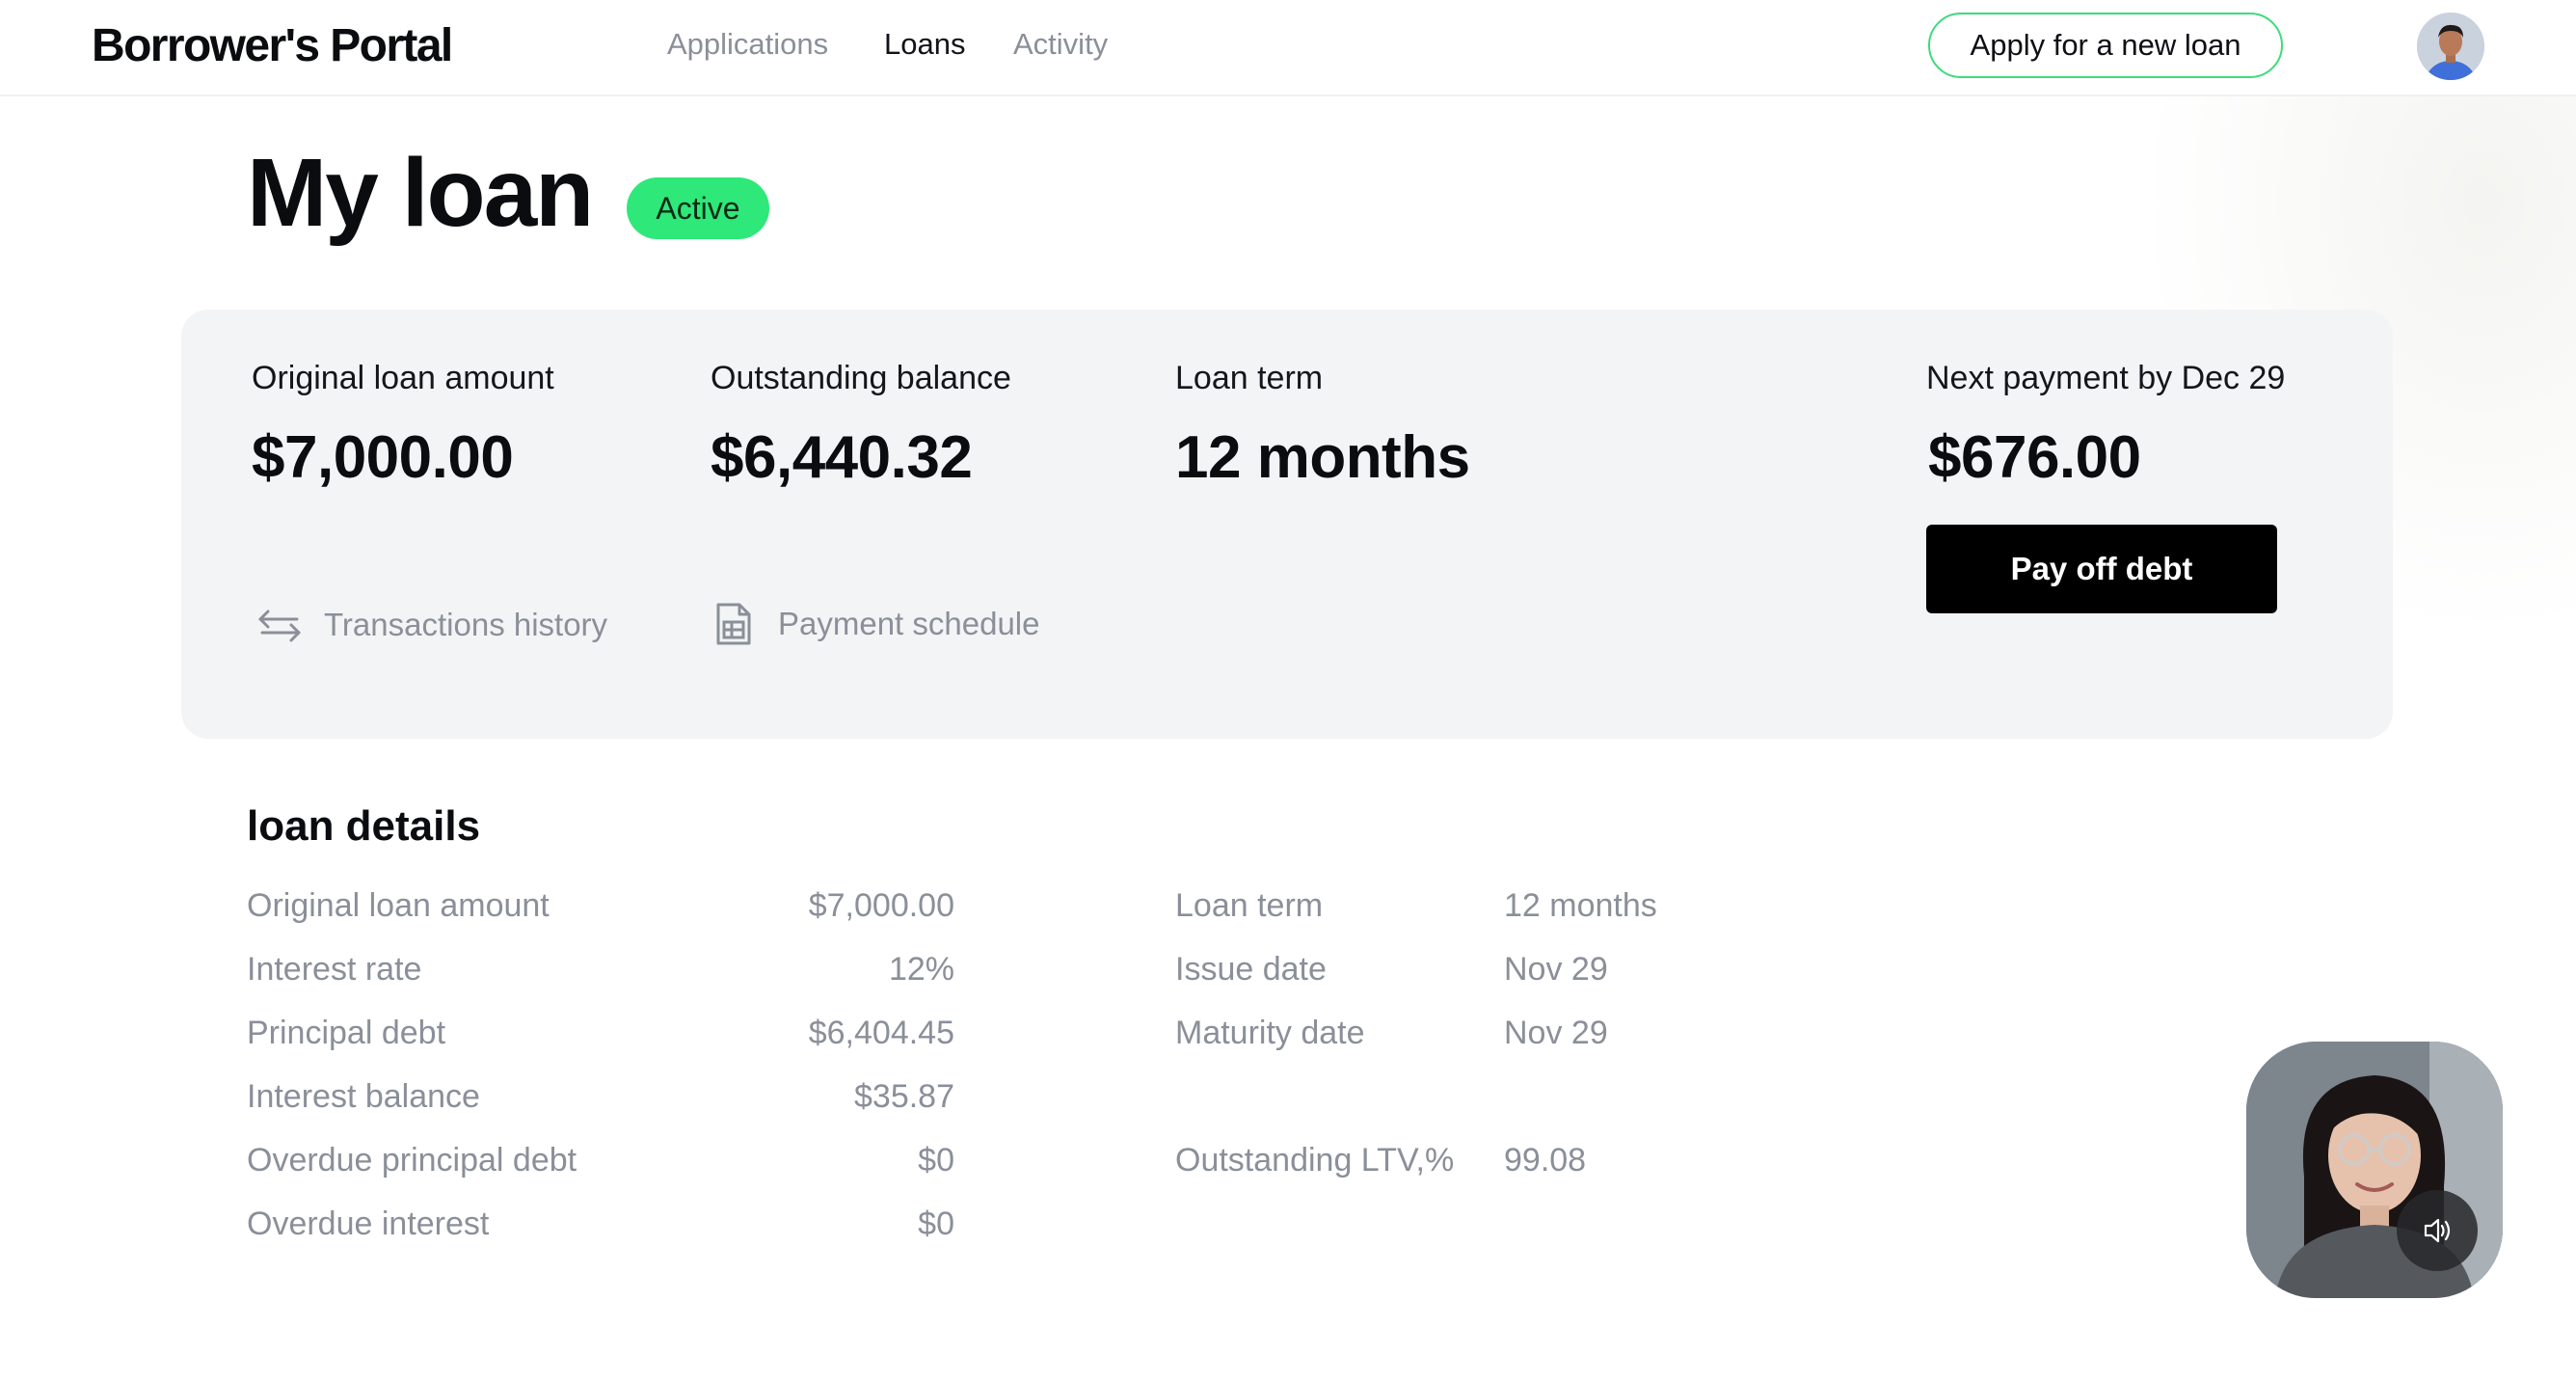  I want to click on detail-original-amount-label: Original loan amount, so click(399, 905).